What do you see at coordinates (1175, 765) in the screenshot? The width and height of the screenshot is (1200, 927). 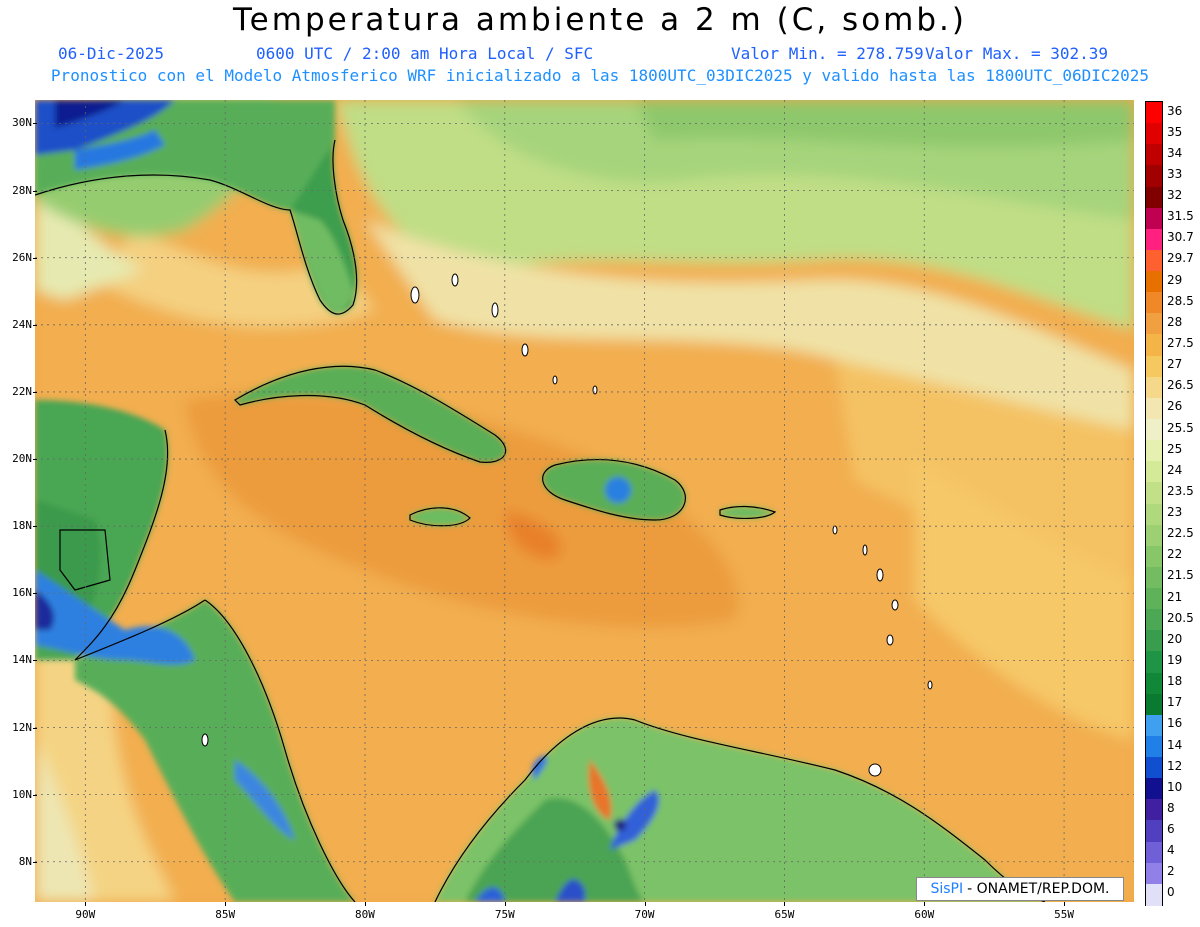 I see `legend-label: 12` at bounding box center [1175, 765].